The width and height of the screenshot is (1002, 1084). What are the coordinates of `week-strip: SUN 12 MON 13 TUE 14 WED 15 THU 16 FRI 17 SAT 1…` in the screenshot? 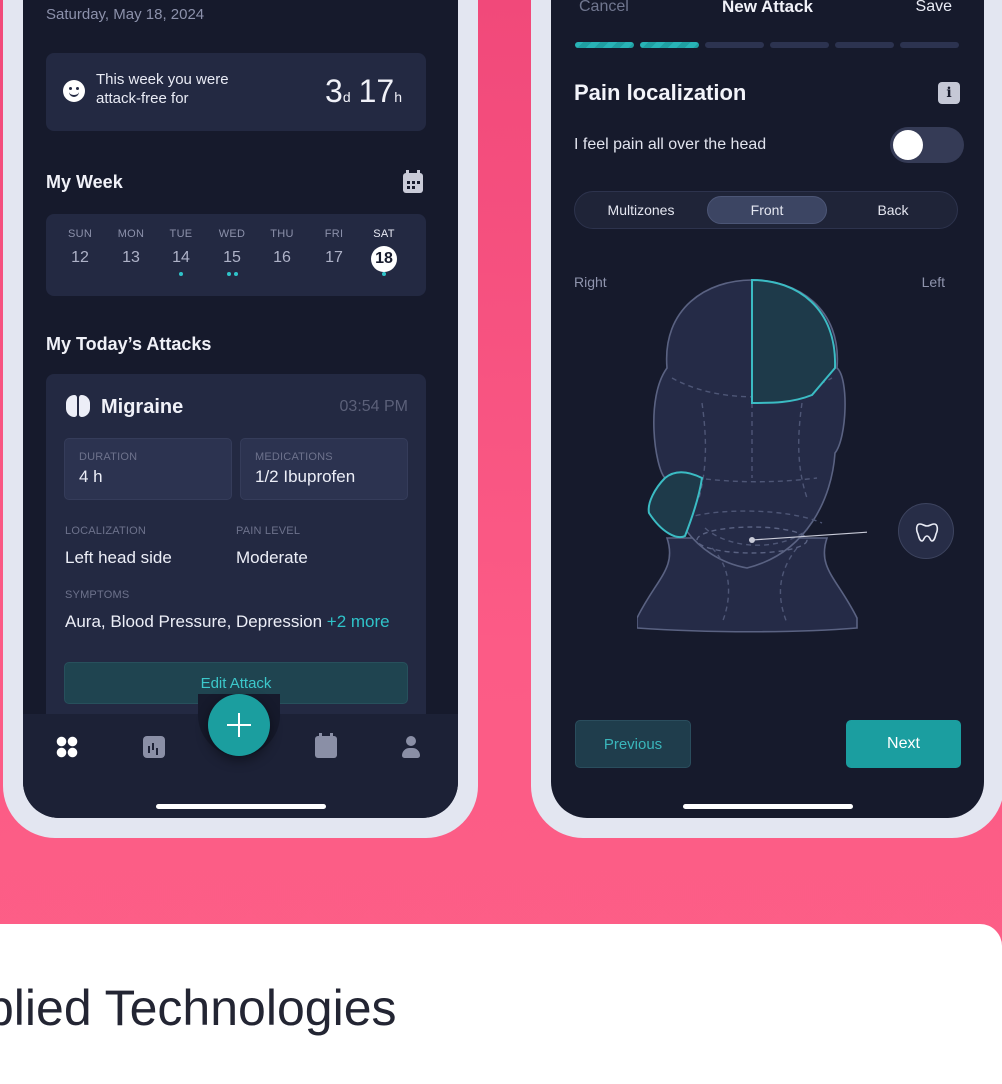 It's located at (236, 255).